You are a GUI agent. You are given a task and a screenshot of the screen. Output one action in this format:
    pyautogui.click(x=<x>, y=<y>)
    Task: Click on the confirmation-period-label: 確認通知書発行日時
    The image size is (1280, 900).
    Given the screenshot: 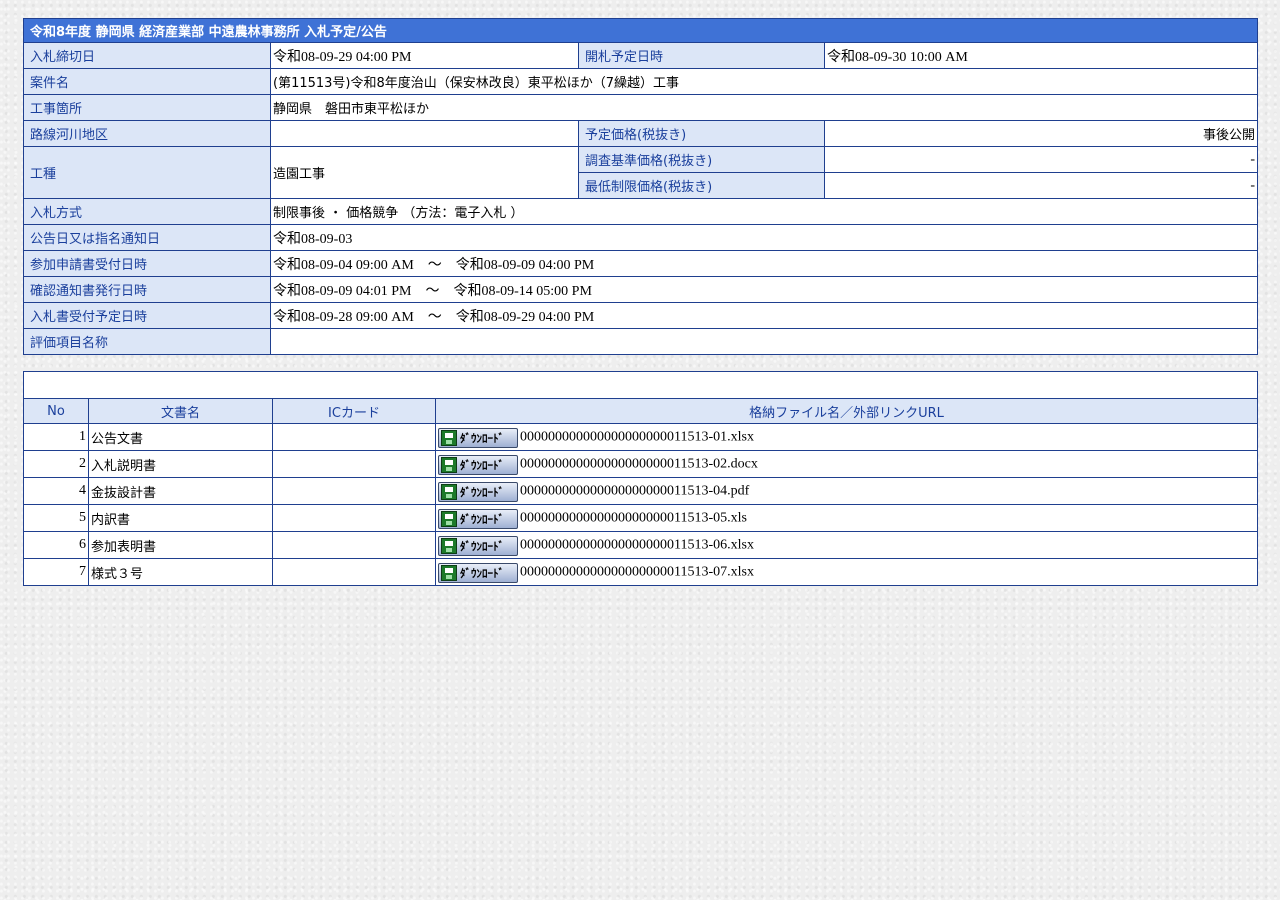 What is the action you would take?
    pyautogui.click(x=147, y=289)
    